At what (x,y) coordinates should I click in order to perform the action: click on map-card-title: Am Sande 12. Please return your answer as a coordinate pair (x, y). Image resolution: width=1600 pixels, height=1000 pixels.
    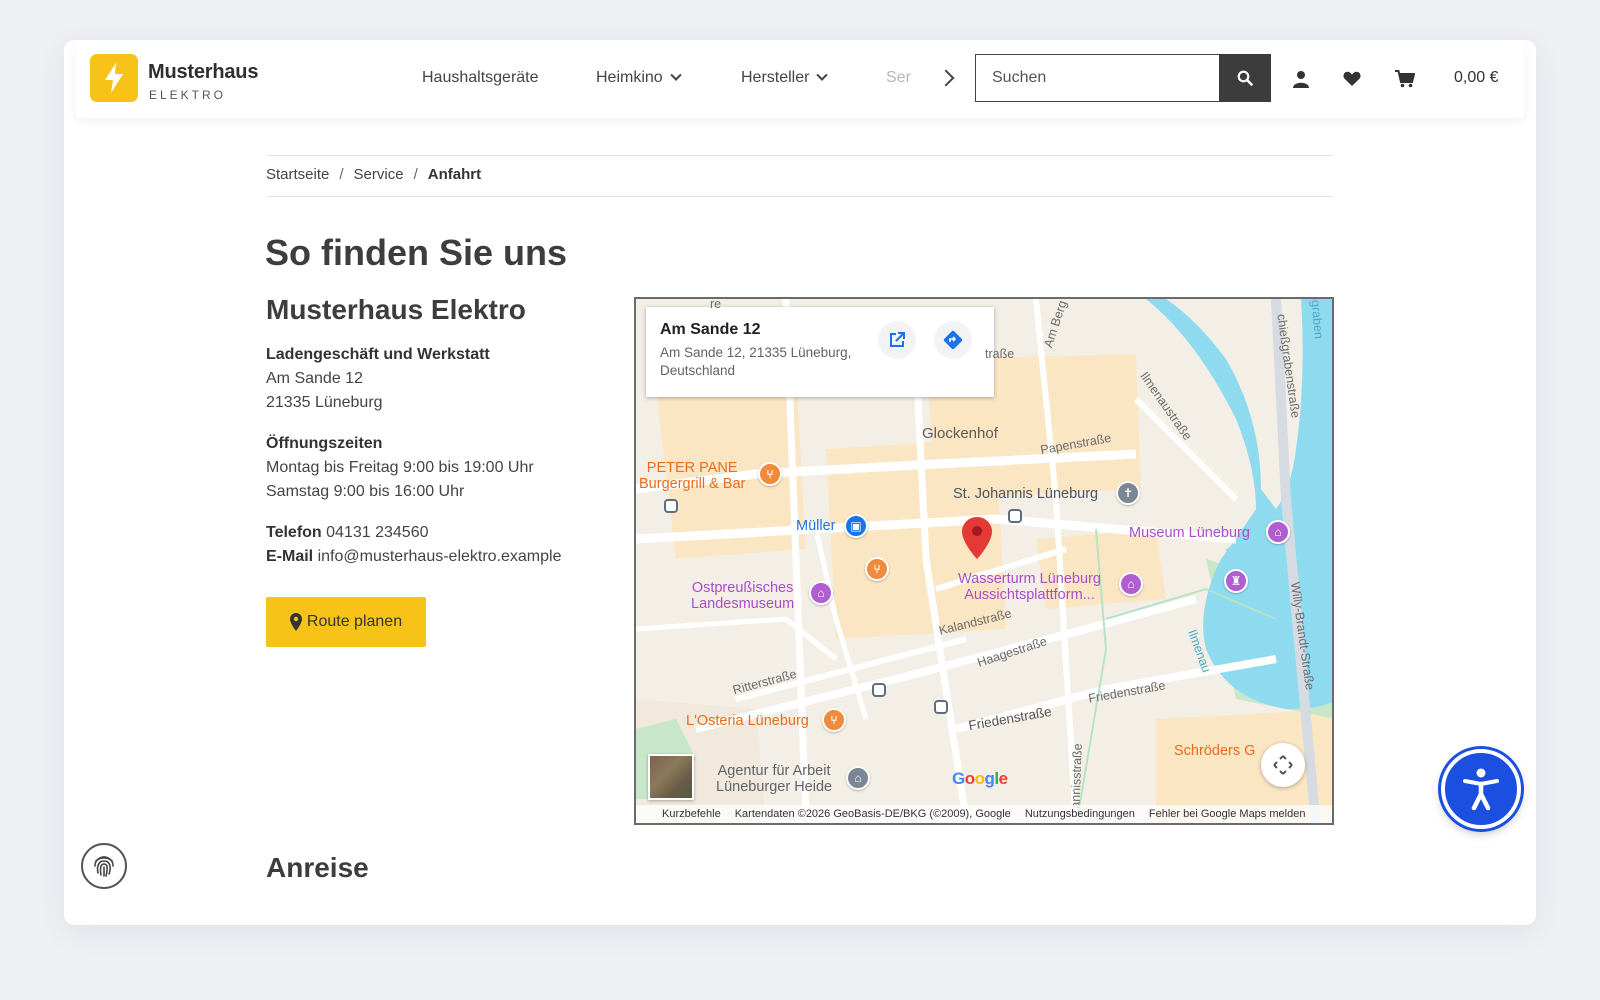
    Looking at the image, I should click on (710, 329).